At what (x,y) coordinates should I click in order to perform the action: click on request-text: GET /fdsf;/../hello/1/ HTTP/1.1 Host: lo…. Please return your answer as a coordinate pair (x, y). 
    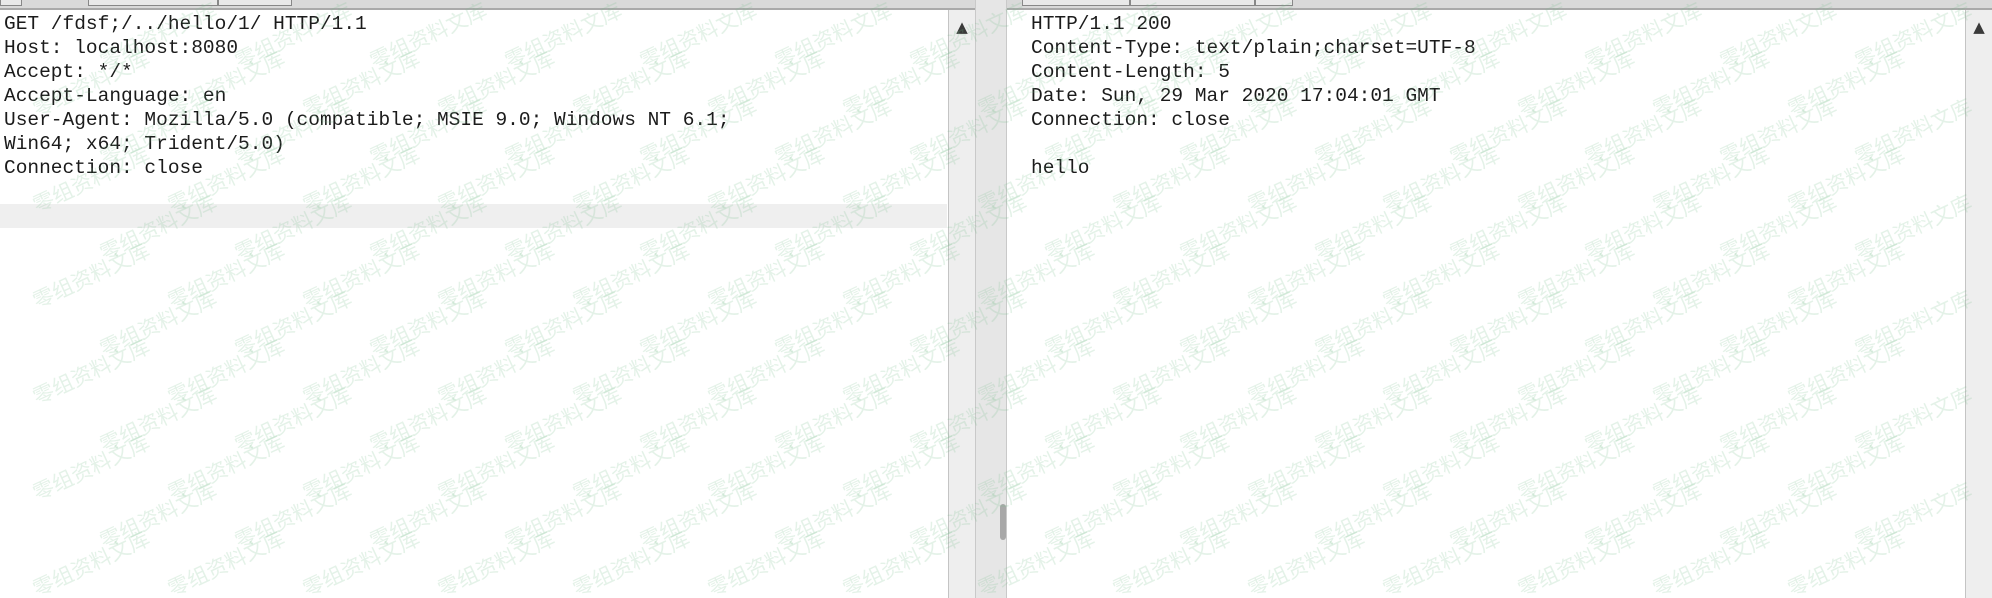
    Looking at the image, I should click on (473, 95).